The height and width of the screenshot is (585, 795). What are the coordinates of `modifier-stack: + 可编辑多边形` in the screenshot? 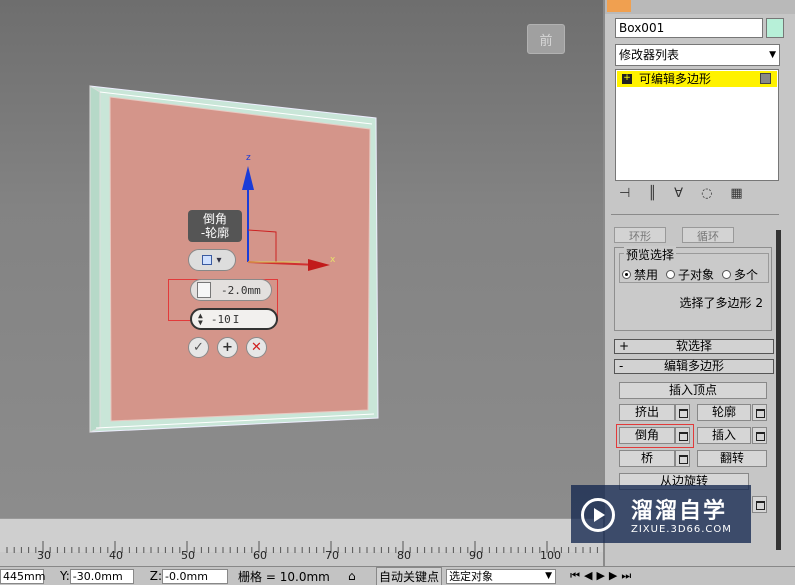 It's located at (697, 125).